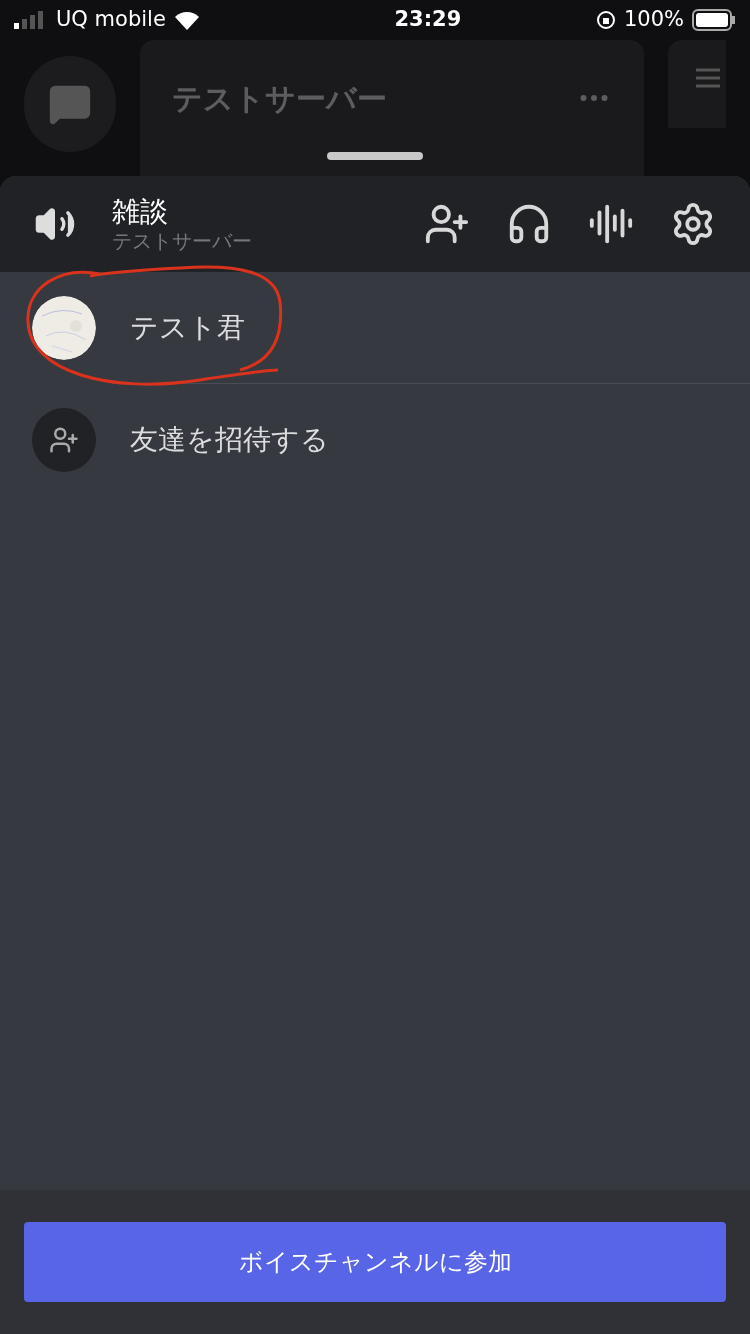  What do you see at coordinates (140, 211) in the screenshot?
I see `channel-name: 雑談` at bounding box center [140, 211].